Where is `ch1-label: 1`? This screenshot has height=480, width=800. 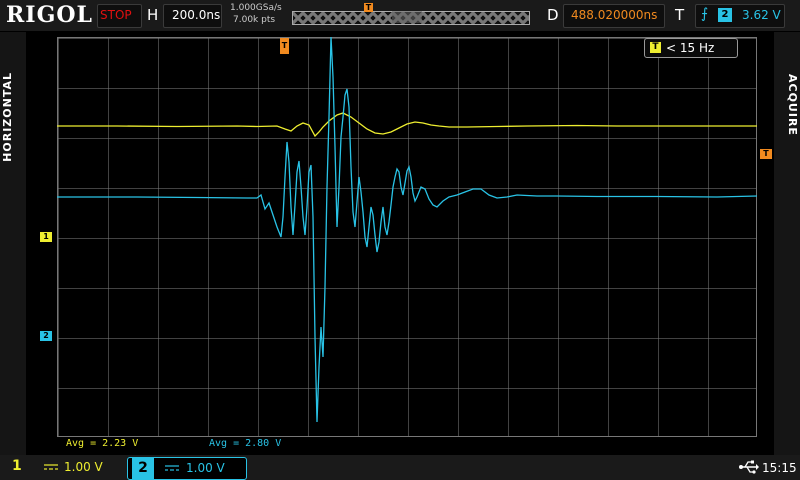
ch1-label: 1 is located at coordinates (17, 466).